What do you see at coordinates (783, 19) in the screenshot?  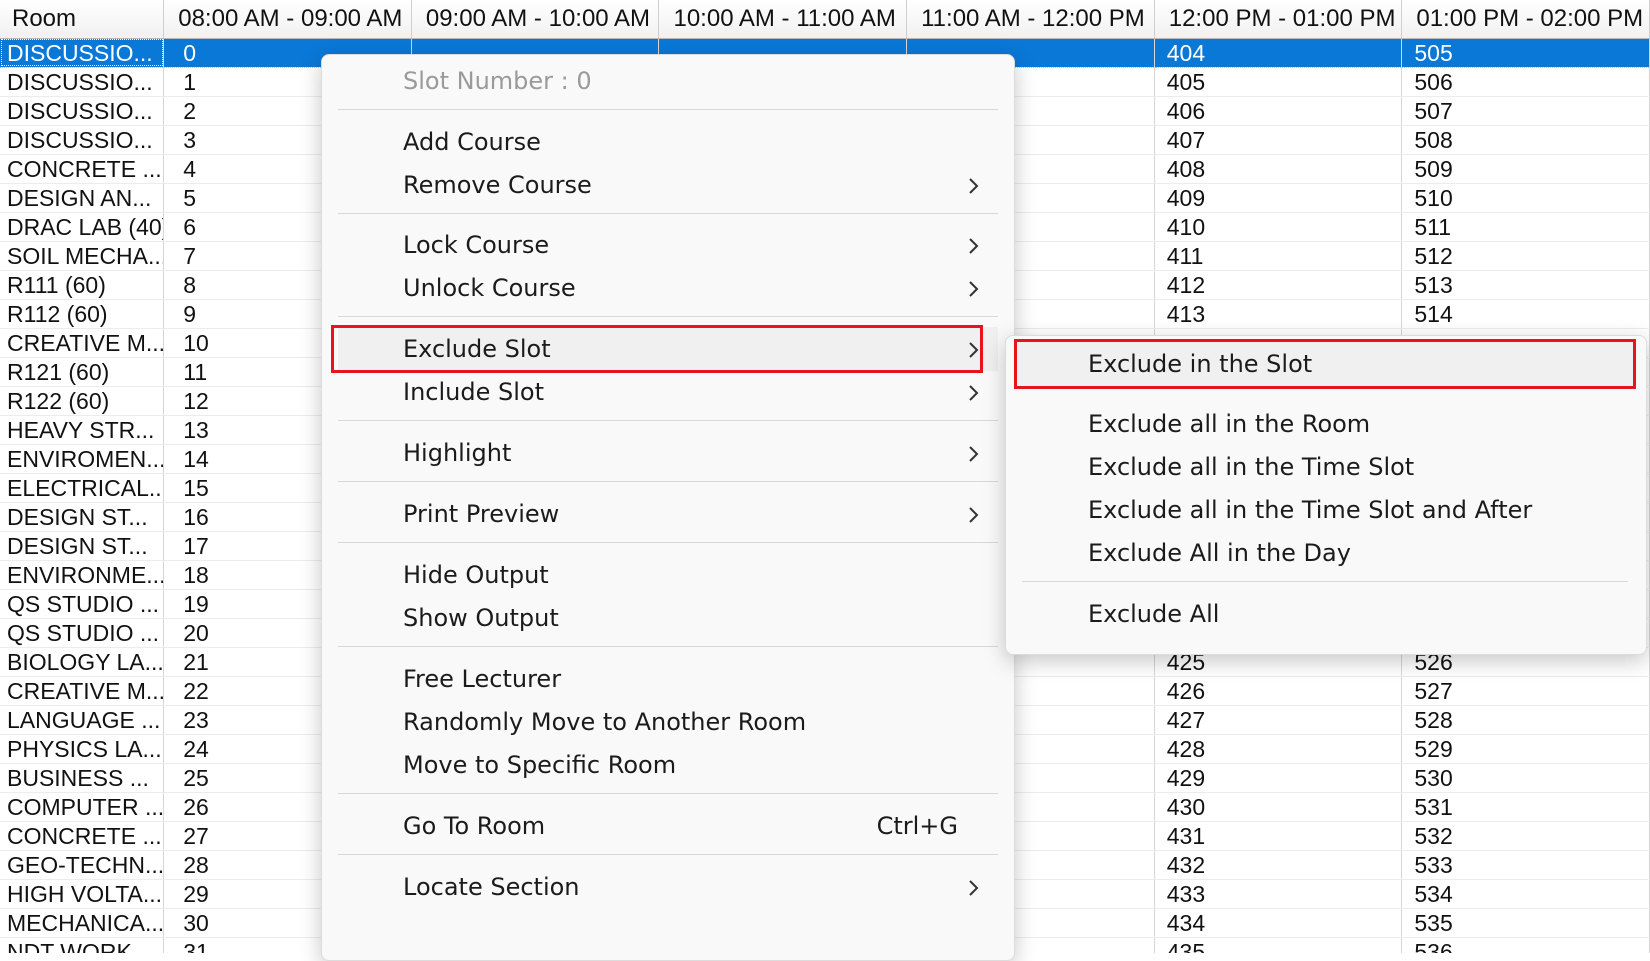 I see `column-header-timeslot: 10:00 AM - 11:00 AM` at bounding box center [783, 19].